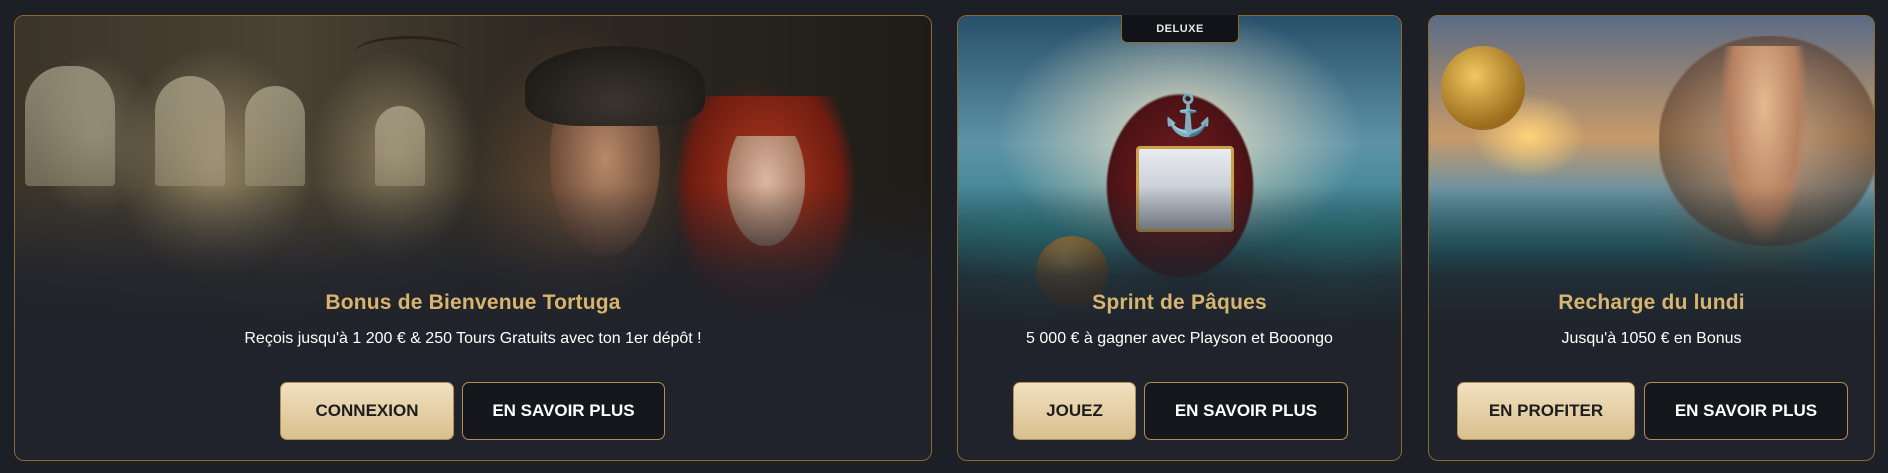 Image resolution: width=1888 pixels, height=473 pixels. What do you see at coordinates (1651, 302) in the screenshot?
I see `card-title: Recharge du lundi` at bounding box center [1651, 302].